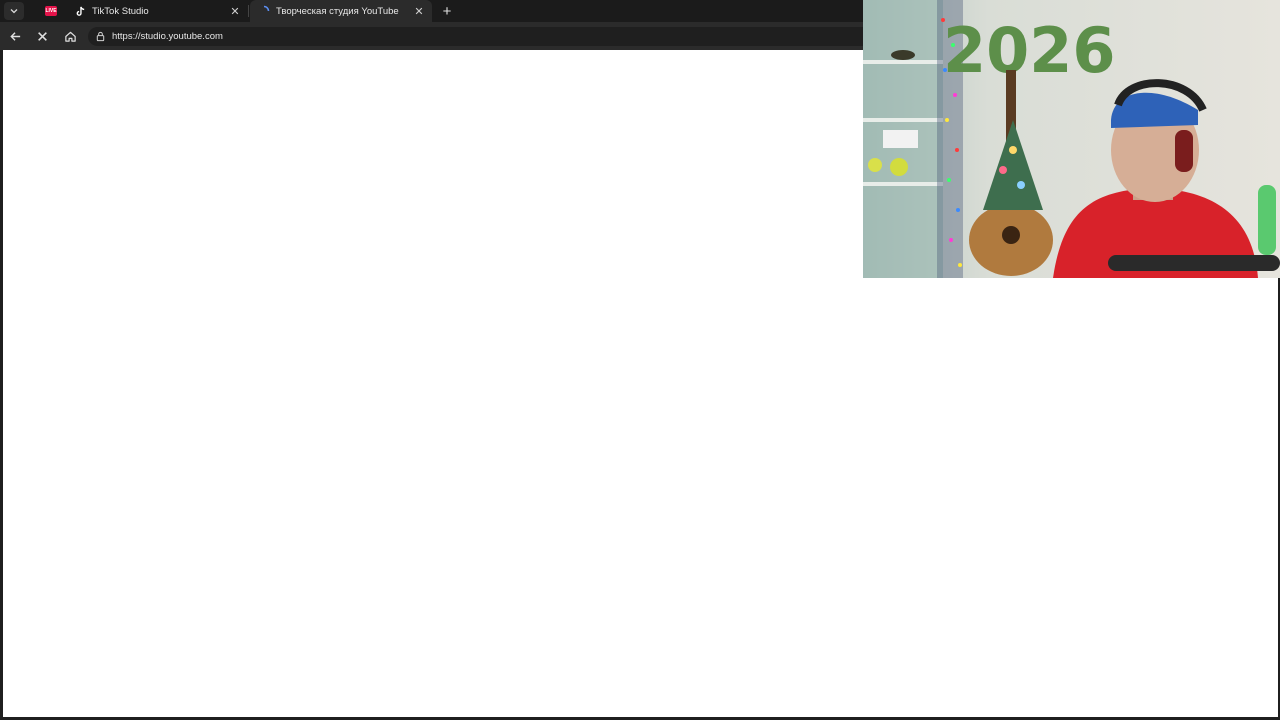 The image size is (1280, 720). What do you see at coordinates (264, 11) in the screenshot?
I see `youtube-studio-loading-icon` at bounding box center [264, 11].